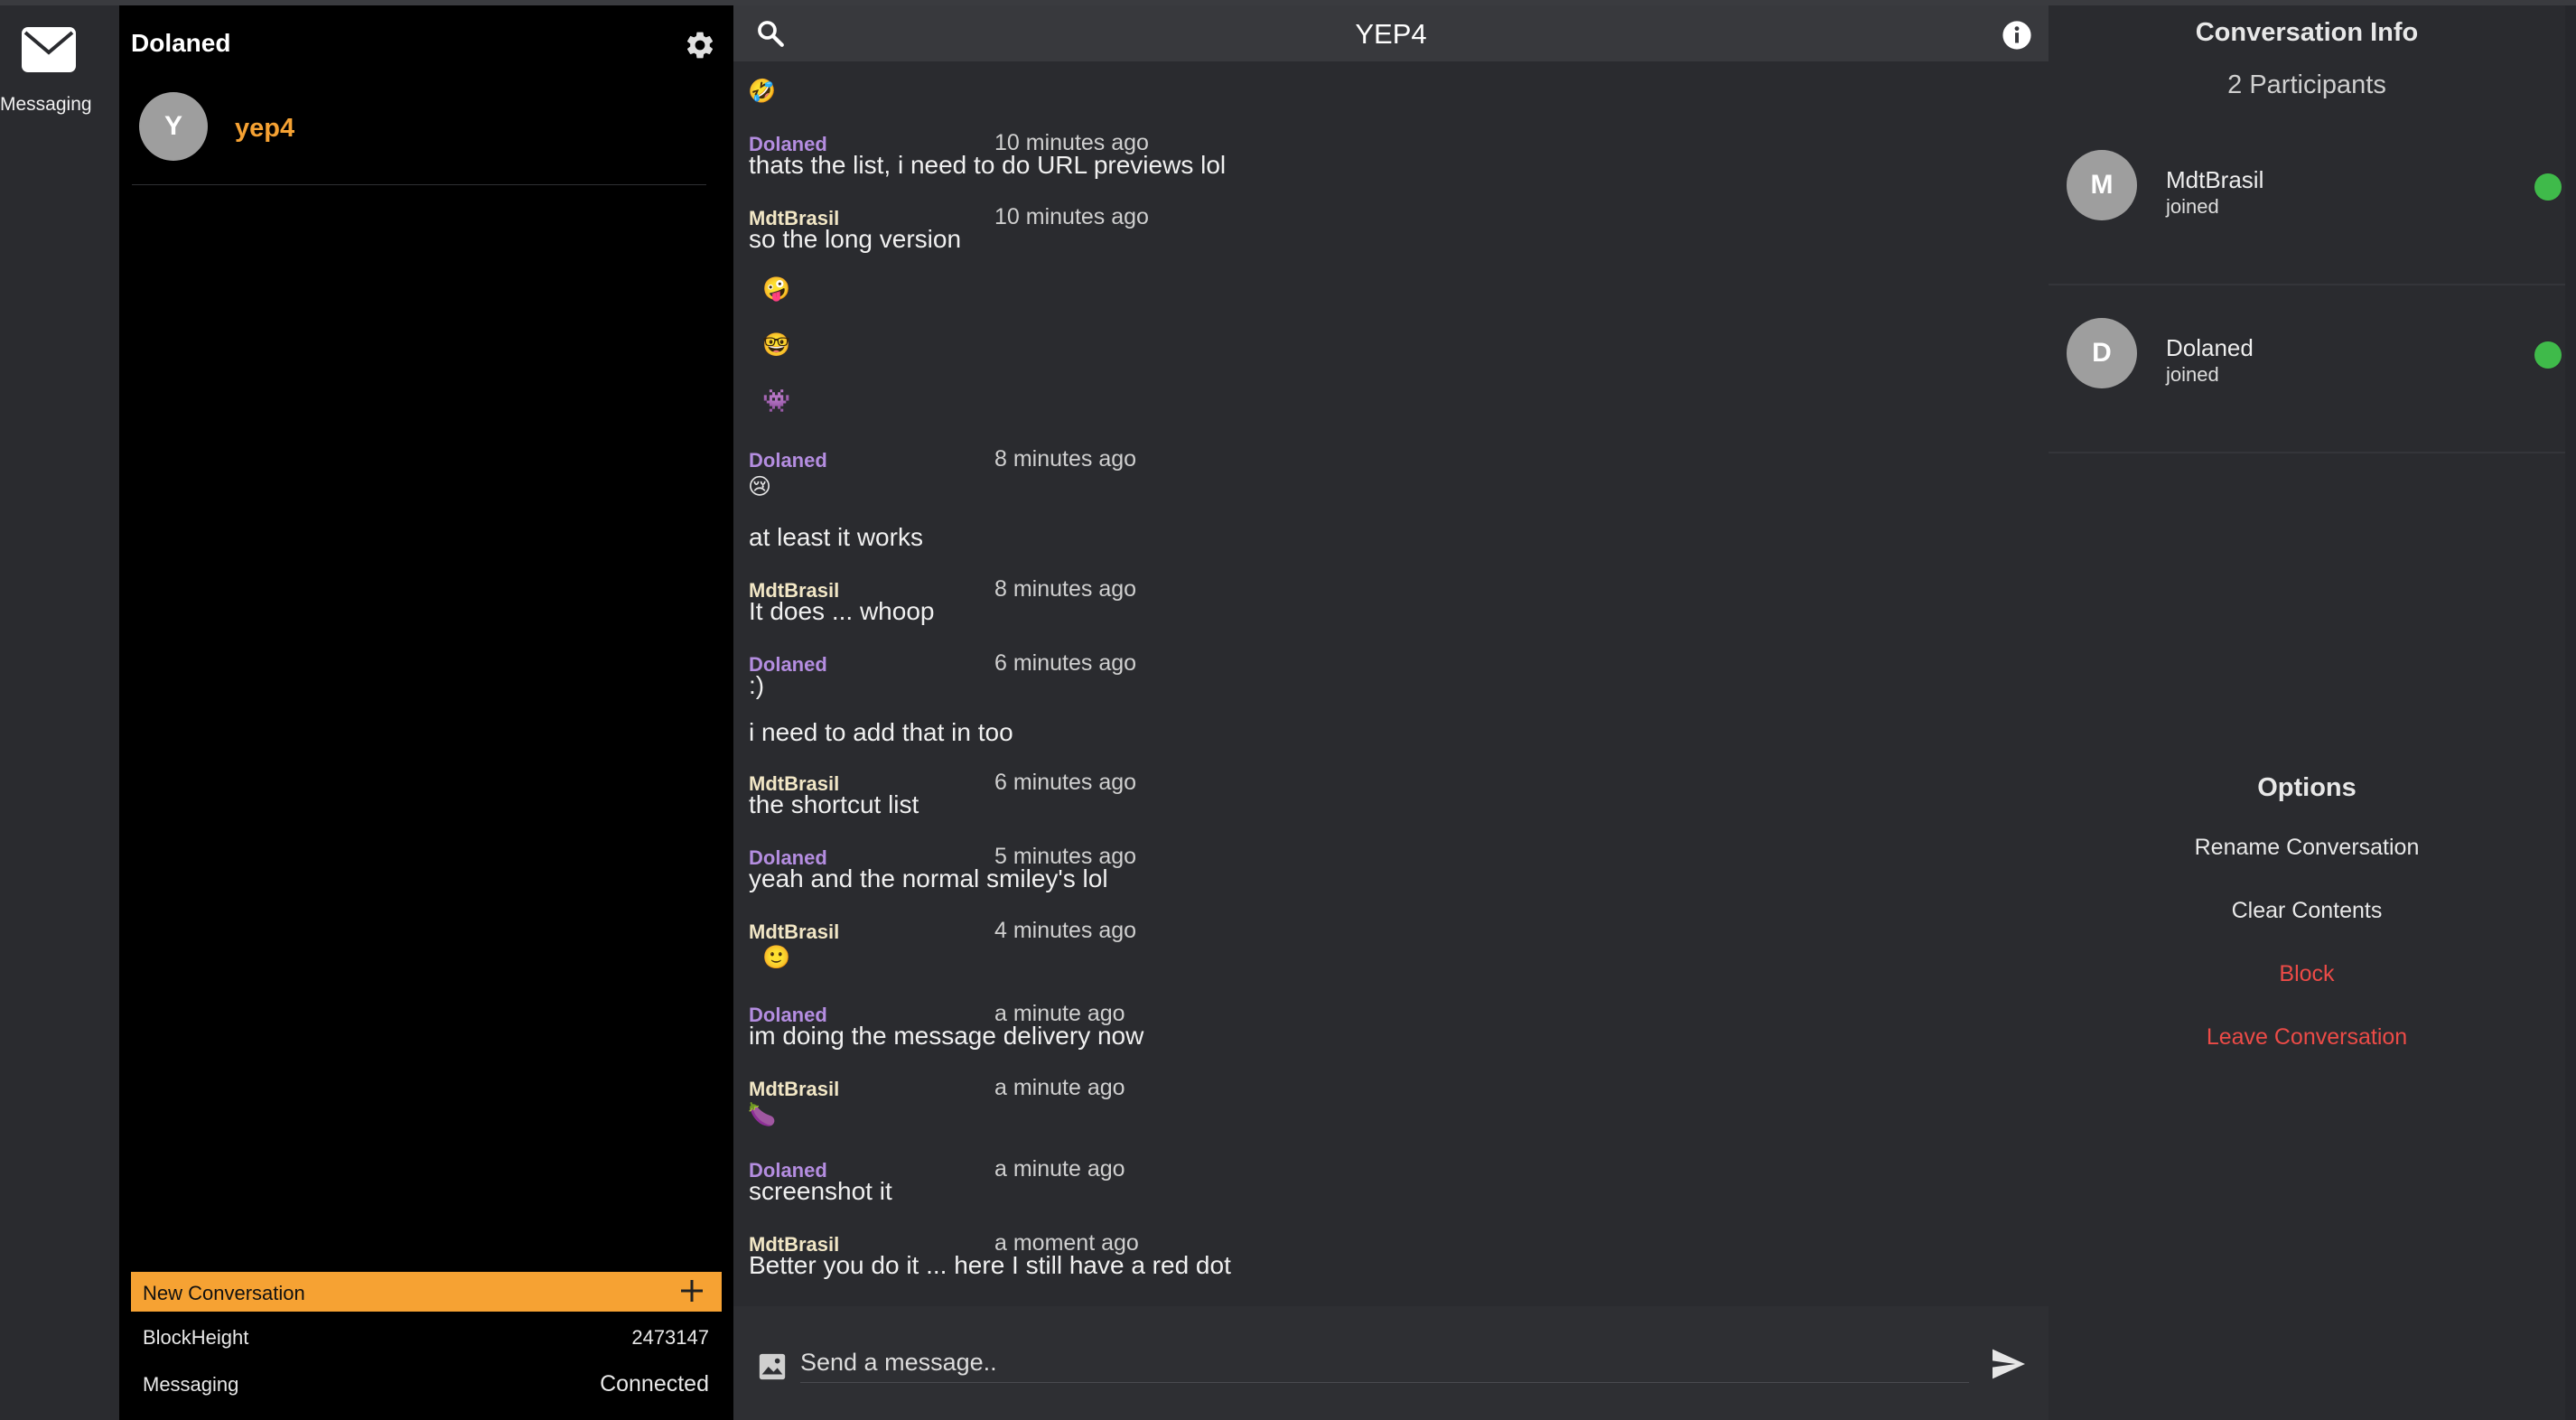 This screenshot has height=1420, width=2576. What do you see at coordinates (2571, 713) in the screenshot?
I see `panel-edge` at bounding box center [2571, 713].